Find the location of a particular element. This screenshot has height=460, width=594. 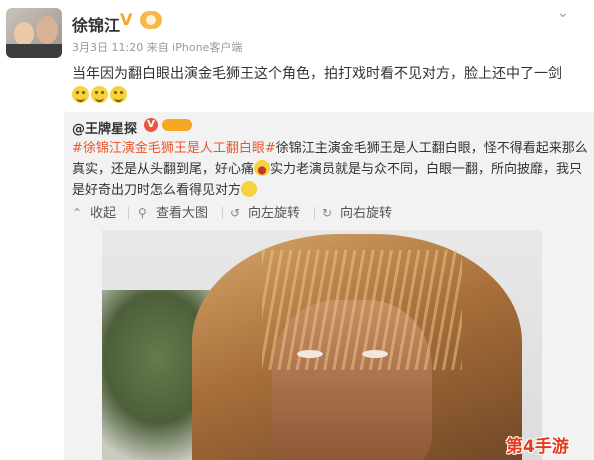

site-watermark: 第4手游 is located at coordinates (537, 447).